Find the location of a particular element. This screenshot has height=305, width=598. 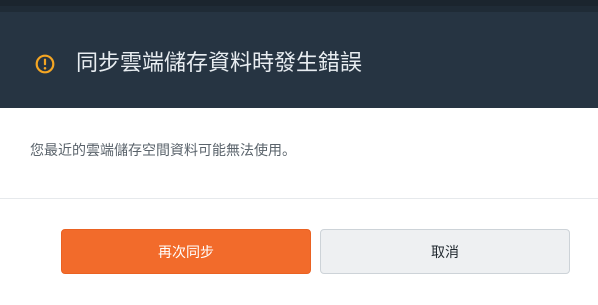

warning-circle-icon is located at coordinates (45, 64).